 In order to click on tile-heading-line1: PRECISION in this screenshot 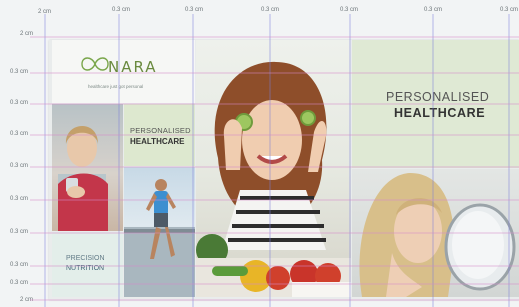, I will do `click(85, 258)`.